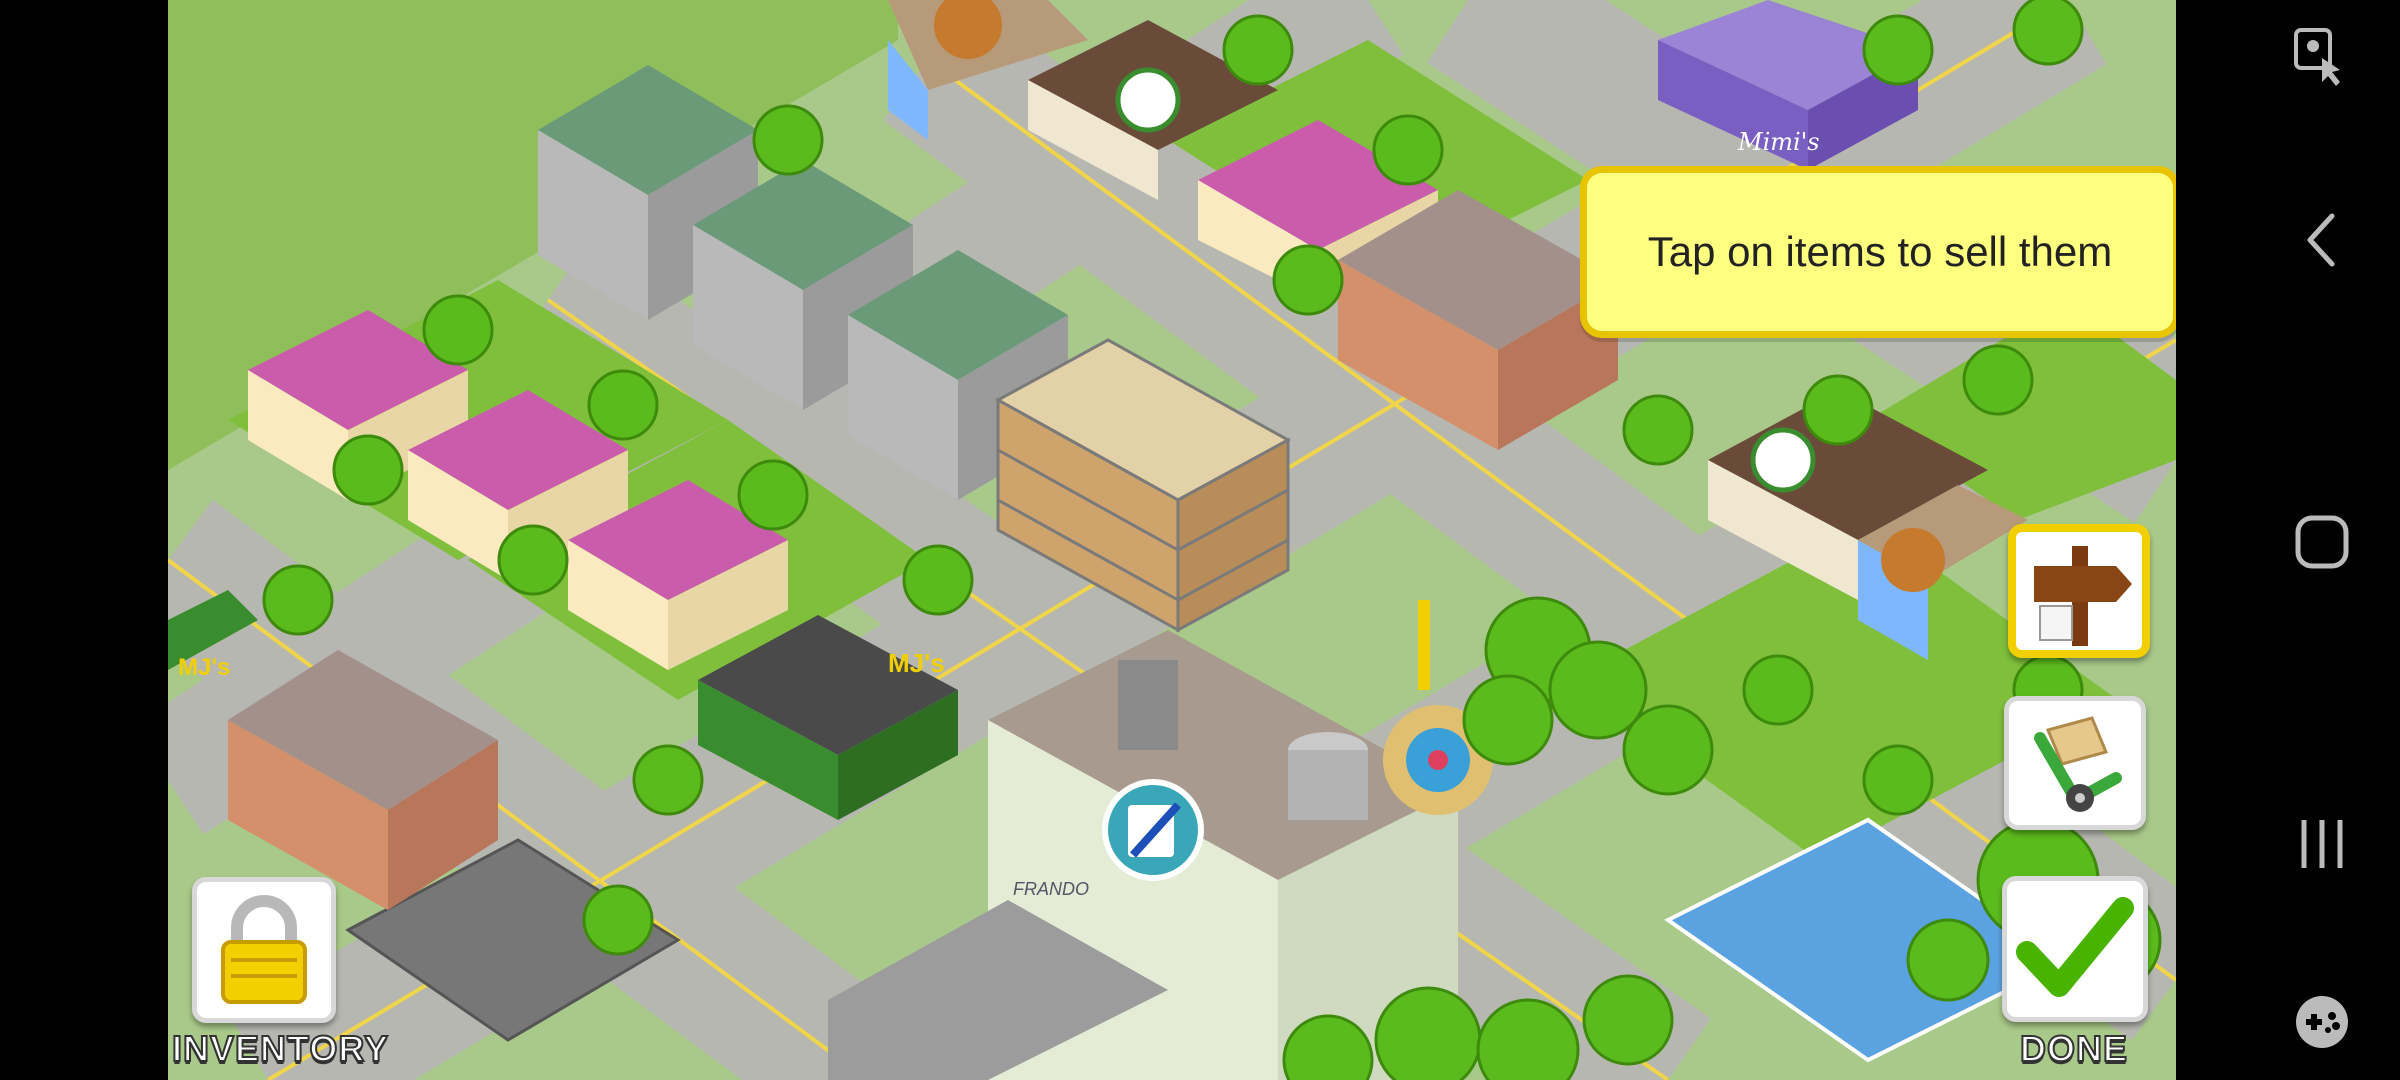 The height and width of the screenshot is (1080, 2400). I want to click on signpost-button, so click(2079, 591).